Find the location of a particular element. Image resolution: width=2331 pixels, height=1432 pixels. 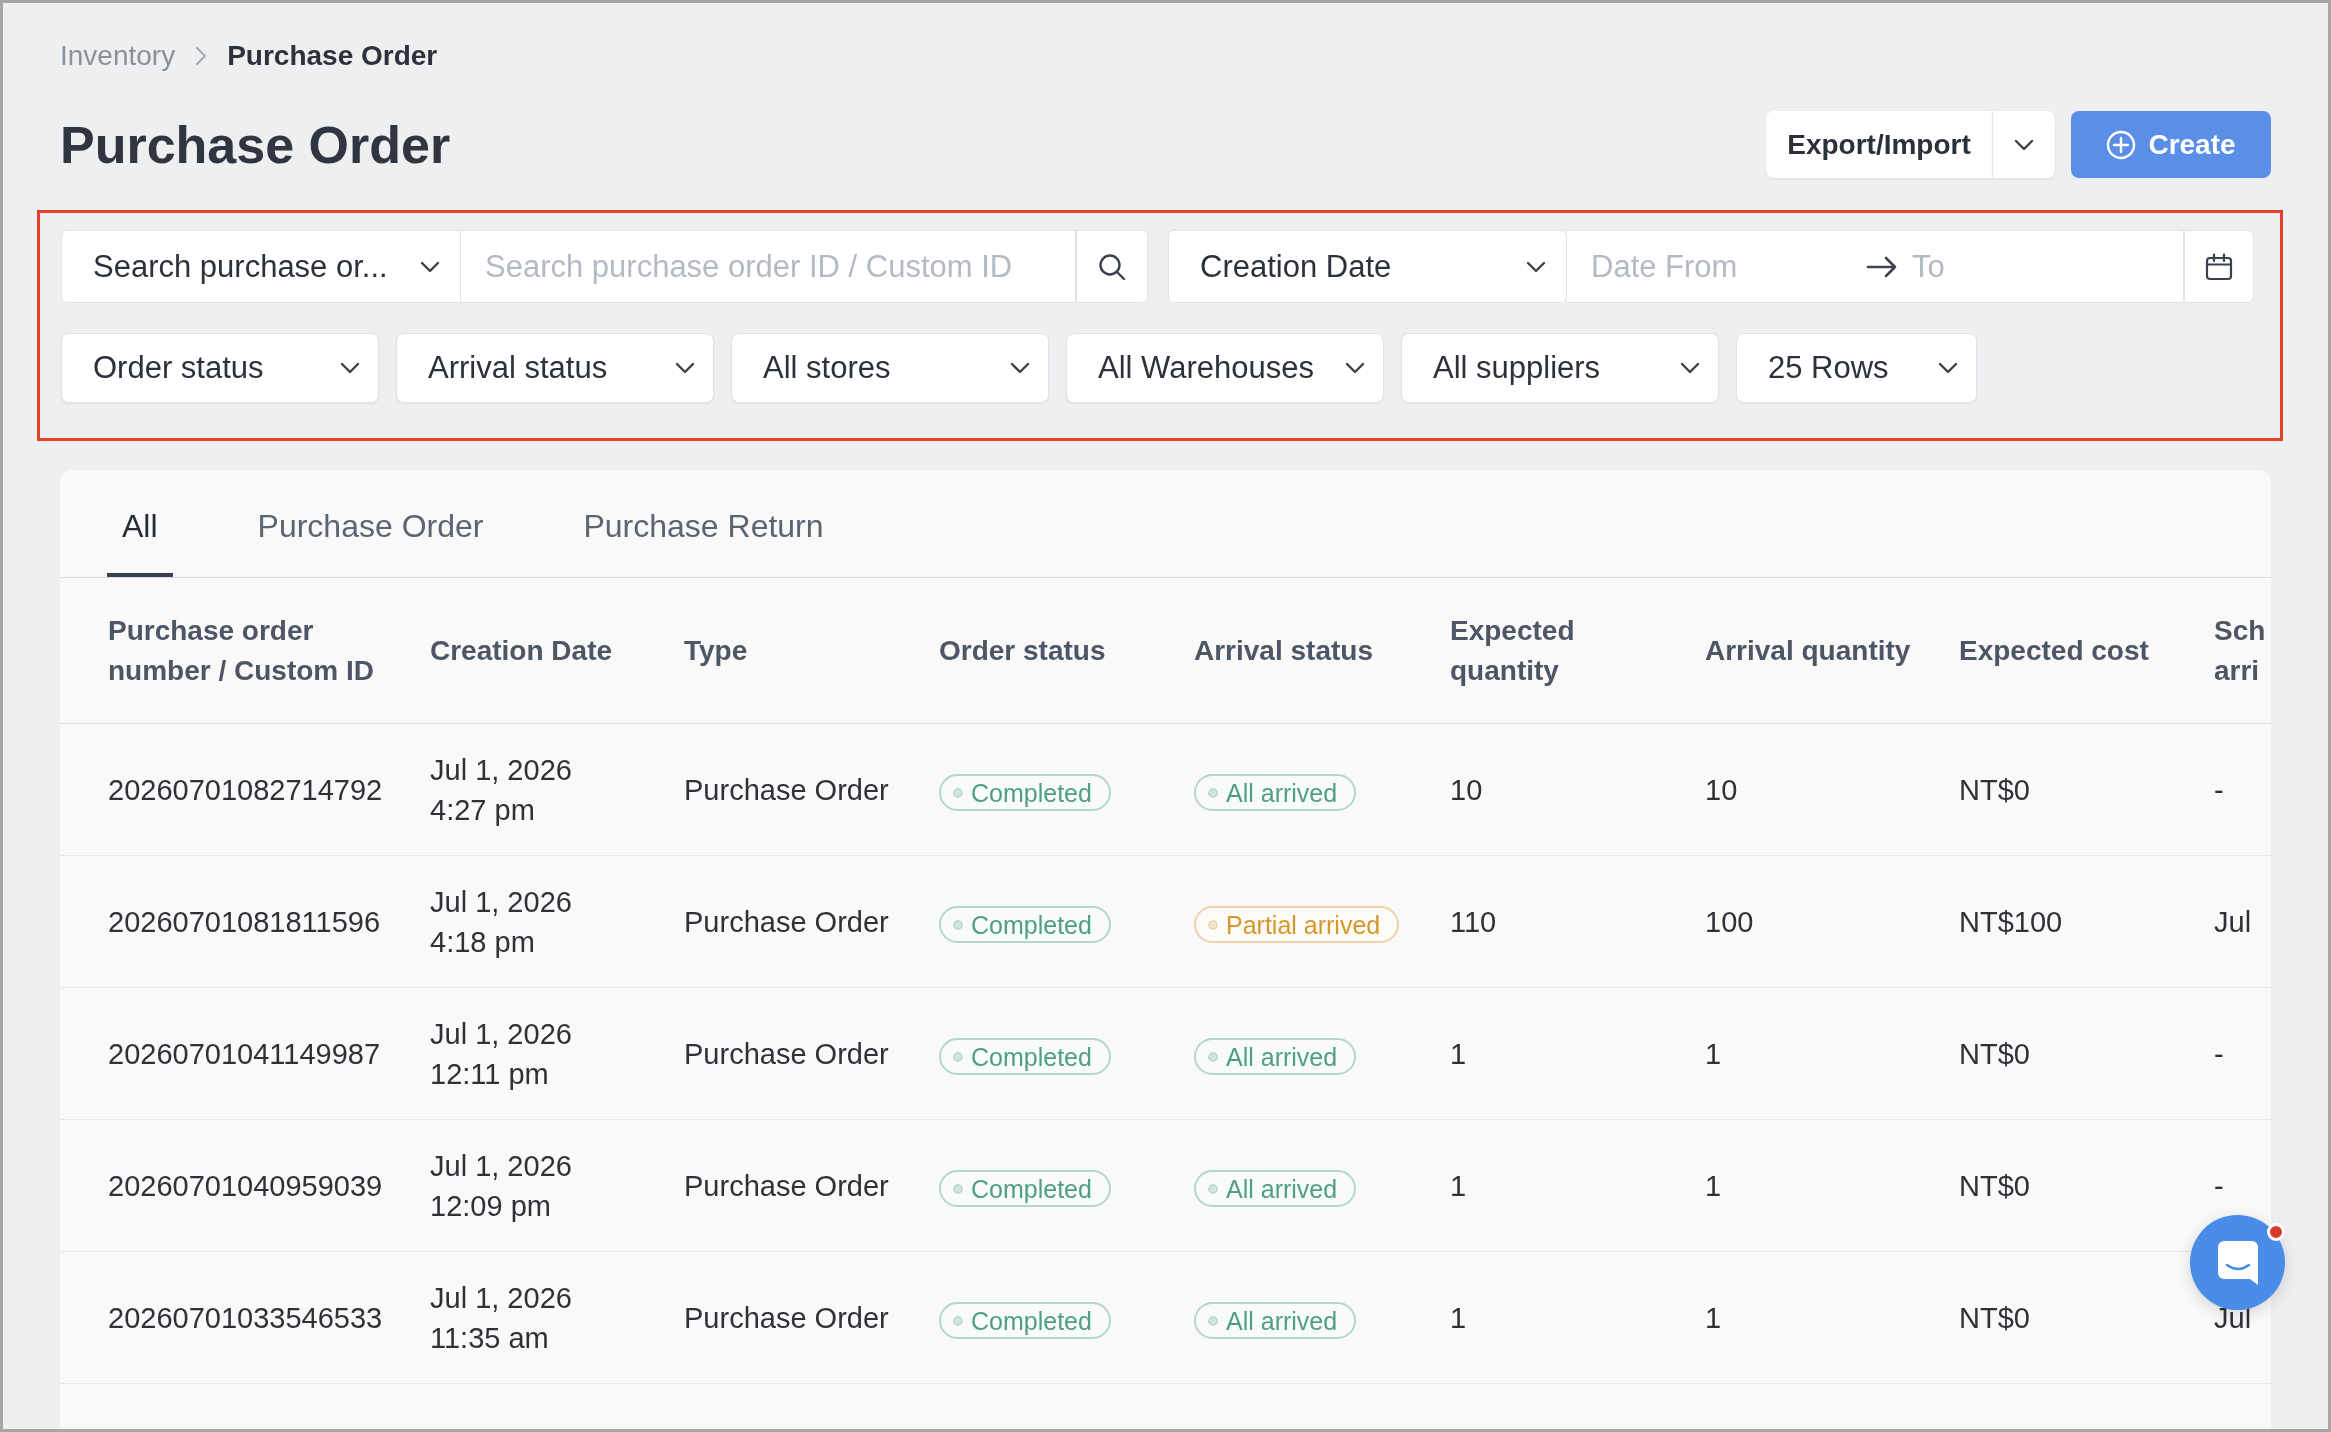

column-header: Arrival status is located at coordinates (1284, 650).